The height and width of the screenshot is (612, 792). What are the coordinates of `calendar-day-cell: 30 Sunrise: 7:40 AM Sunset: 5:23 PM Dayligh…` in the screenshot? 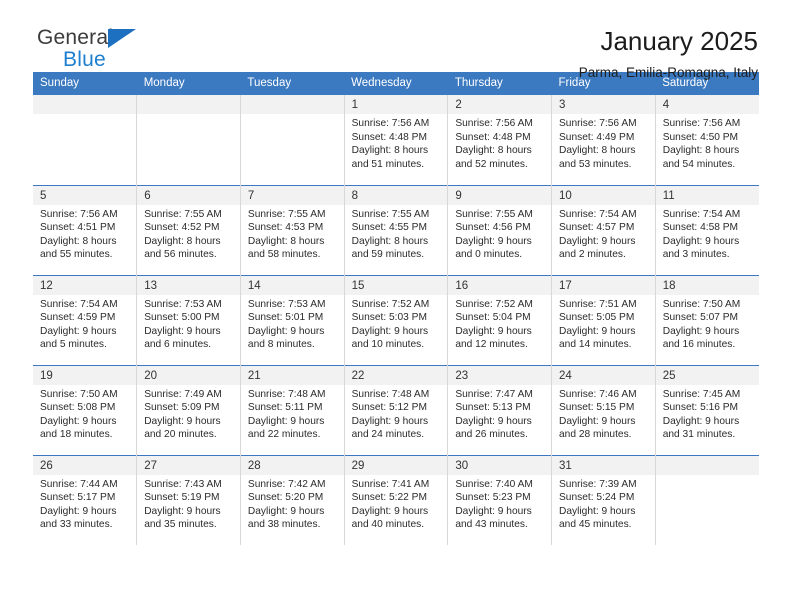 It's located at (500, 499).